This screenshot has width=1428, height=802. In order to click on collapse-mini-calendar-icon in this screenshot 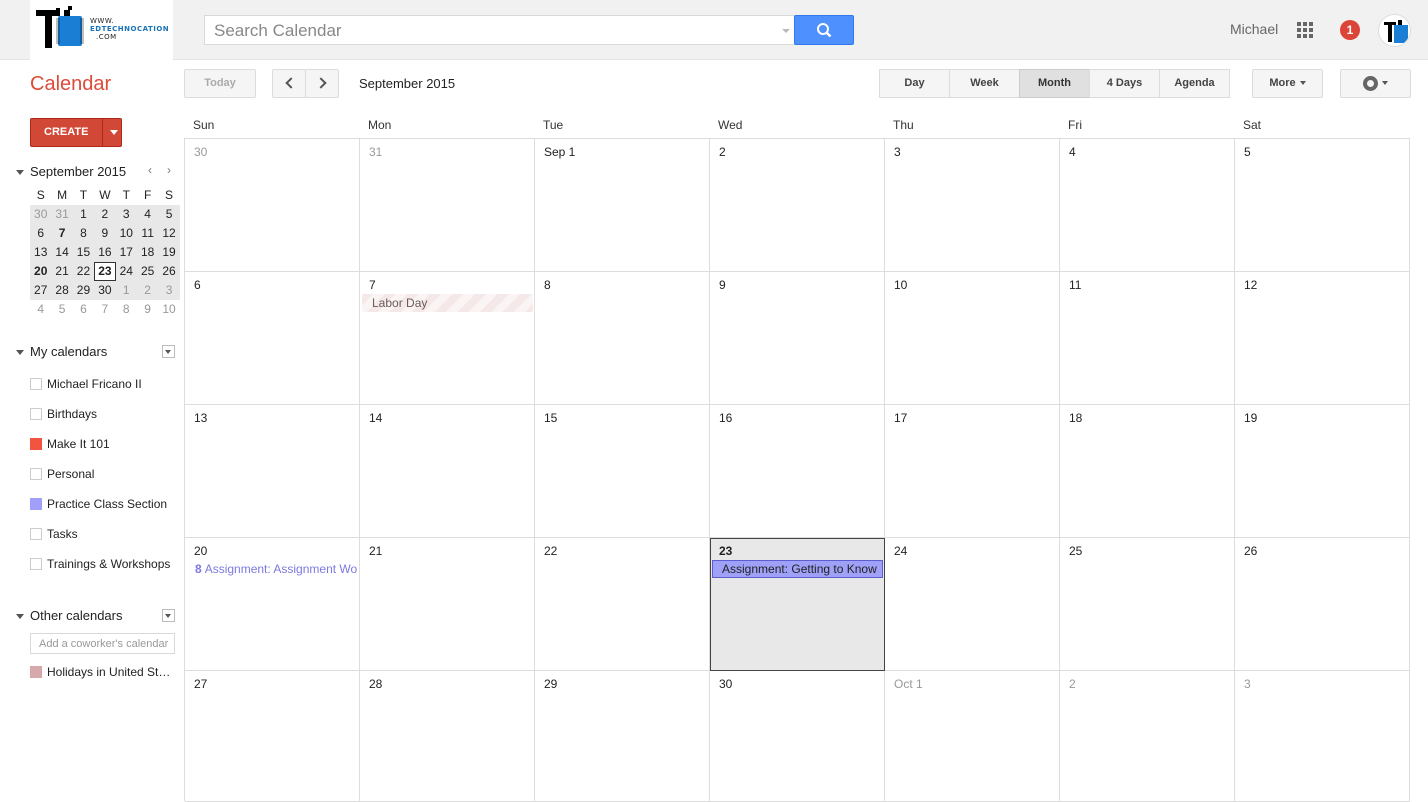, I will do `click(20, 172)`.